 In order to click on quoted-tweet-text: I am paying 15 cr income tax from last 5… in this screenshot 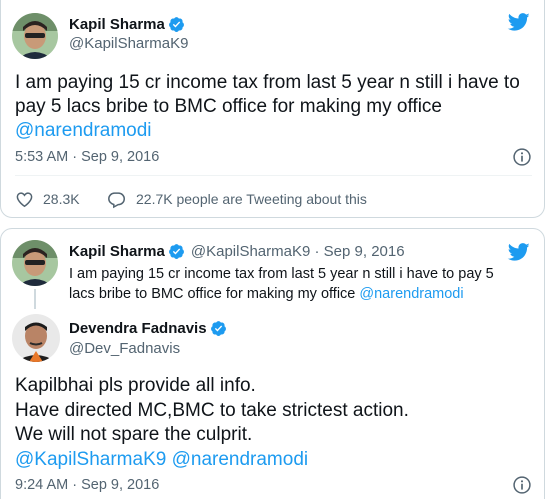, I will do `click(304, 284)`.